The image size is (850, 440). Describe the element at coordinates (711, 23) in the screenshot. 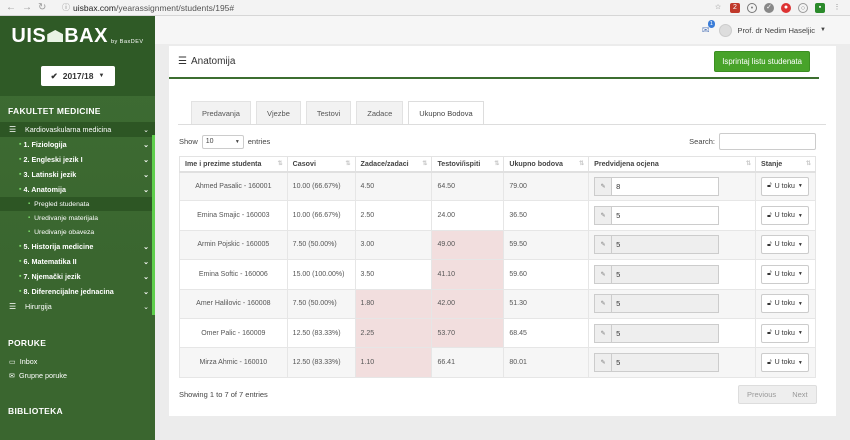

I see `mail-badge: 1` at that location.